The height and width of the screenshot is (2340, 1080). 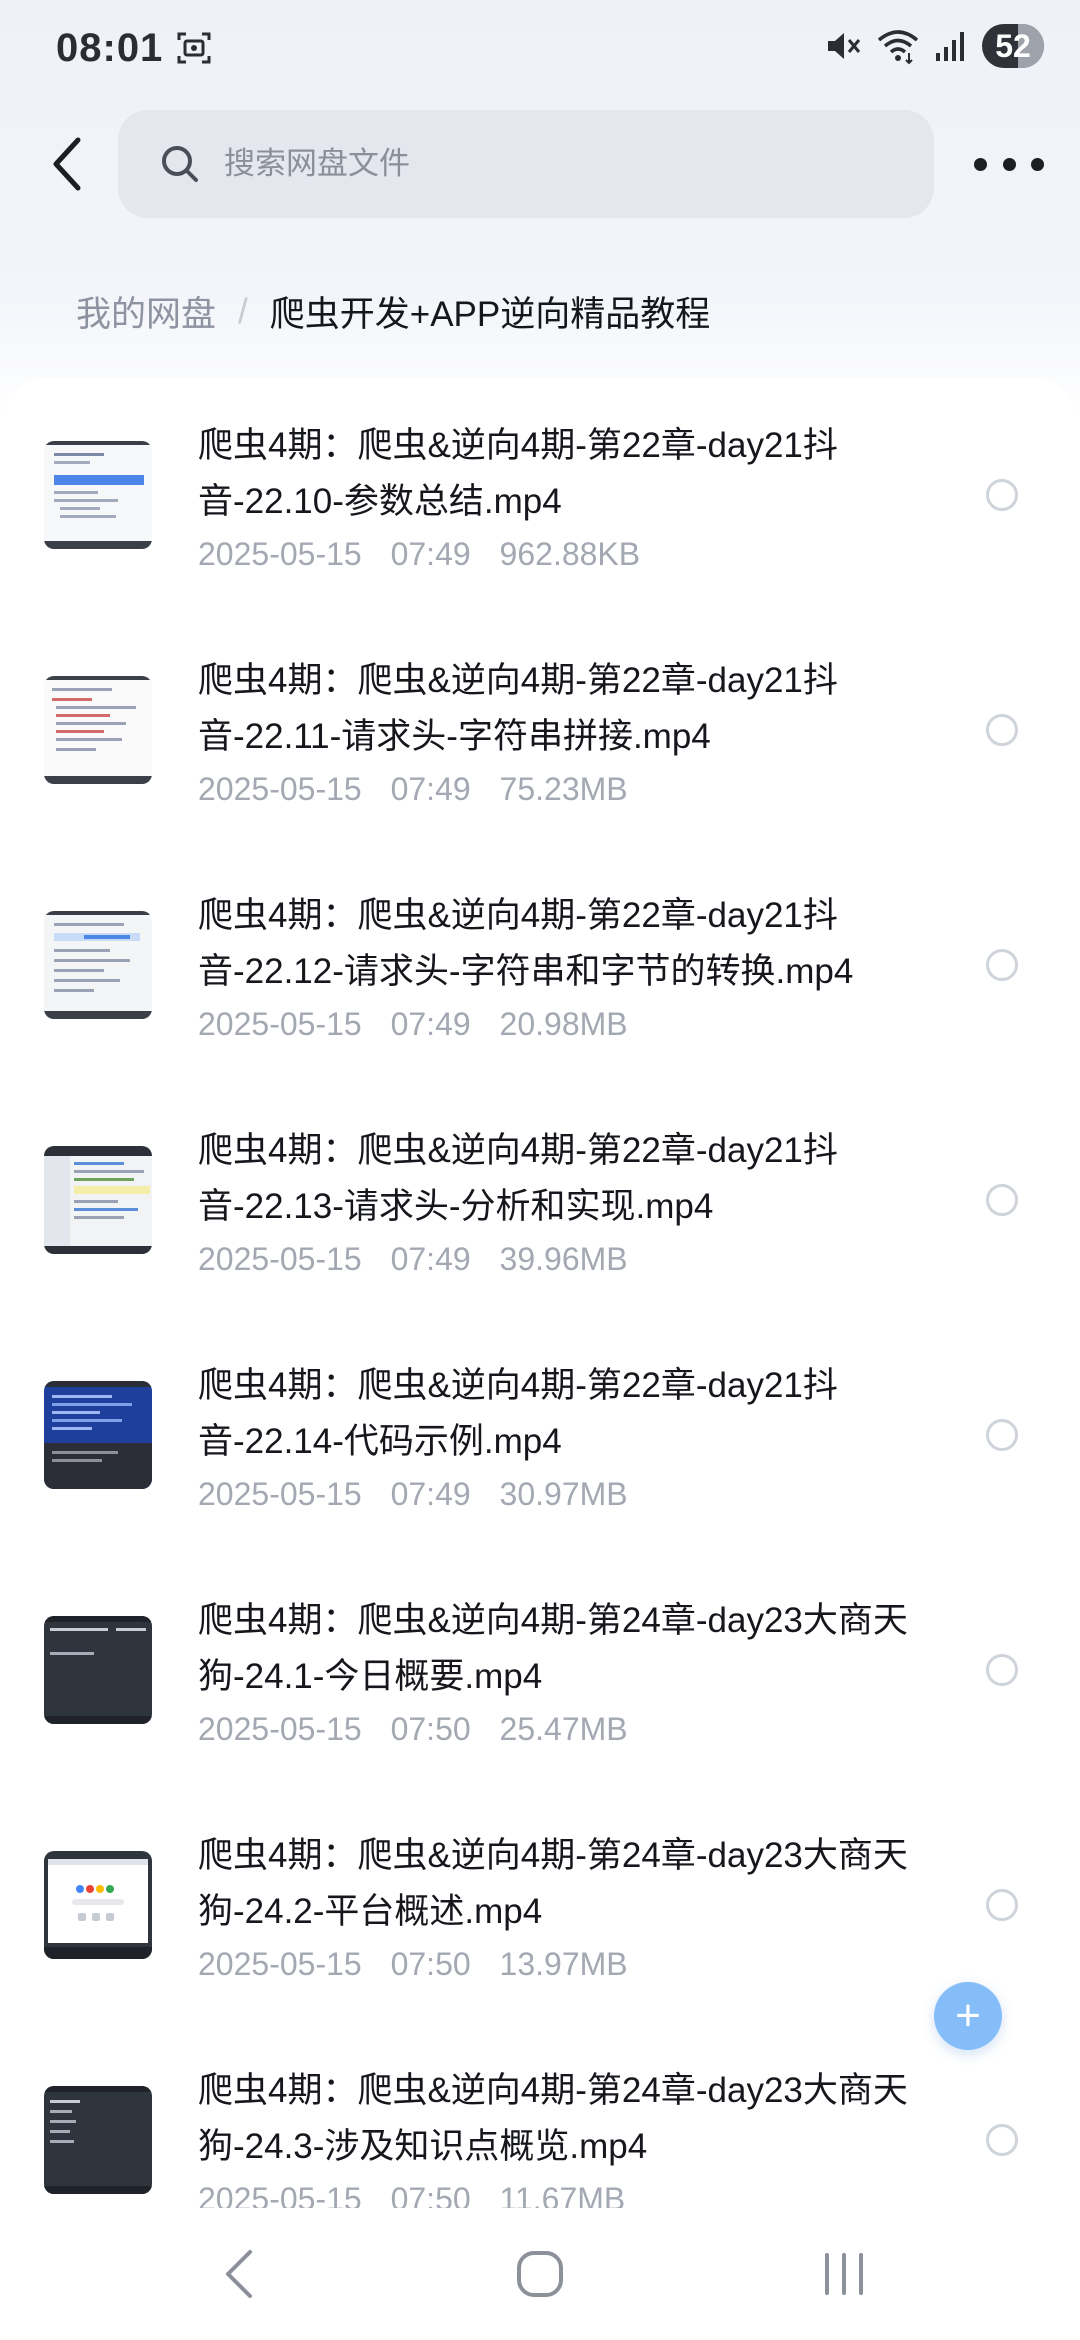 I want to click on file-size: 25.47MB, so click(x=563, y=1729).